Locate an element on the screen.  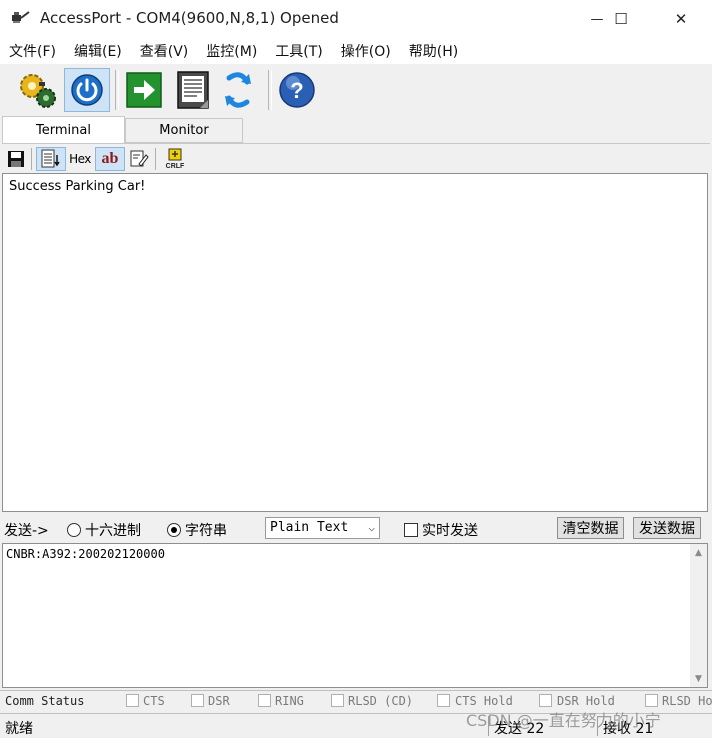
status-ready: 就绪 is located at coordinates (19, 729).